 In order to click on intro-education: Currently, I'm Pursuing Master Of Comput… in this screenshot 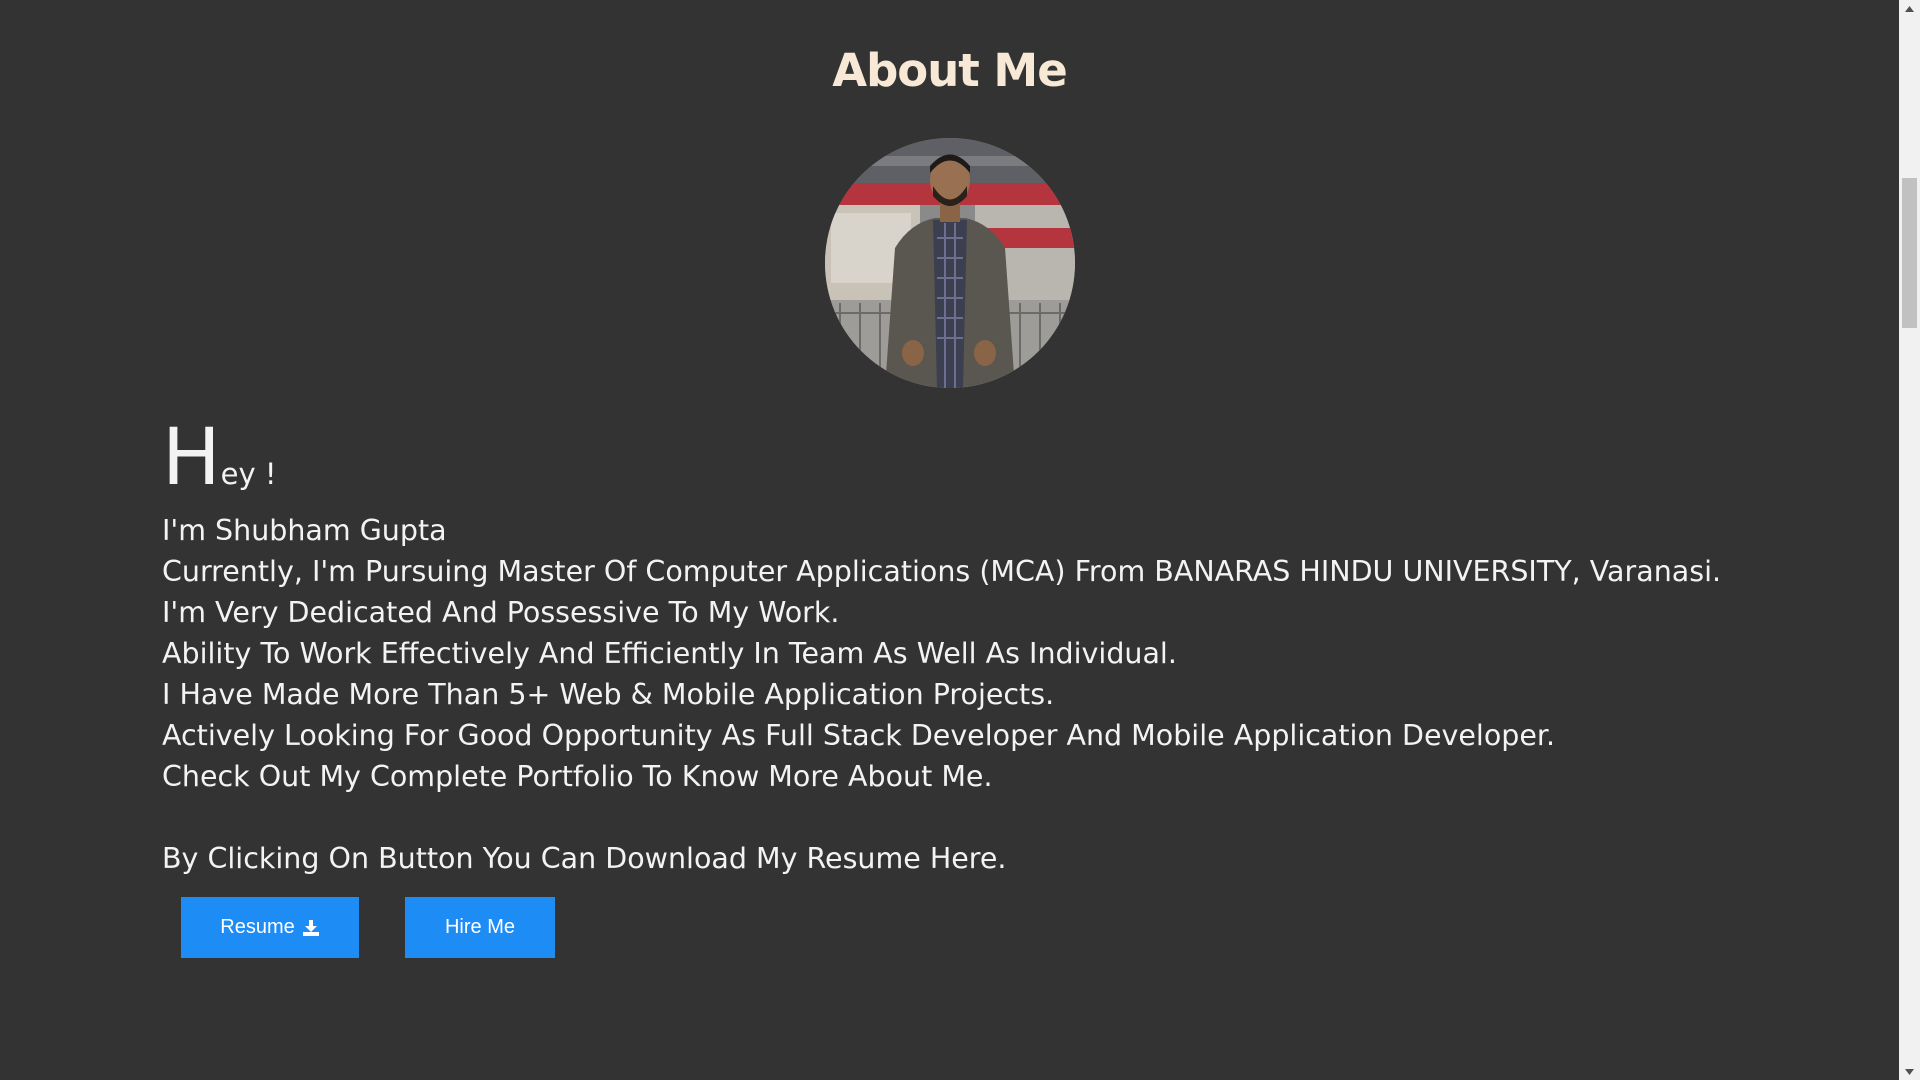, I will do `click(942, 571)`.